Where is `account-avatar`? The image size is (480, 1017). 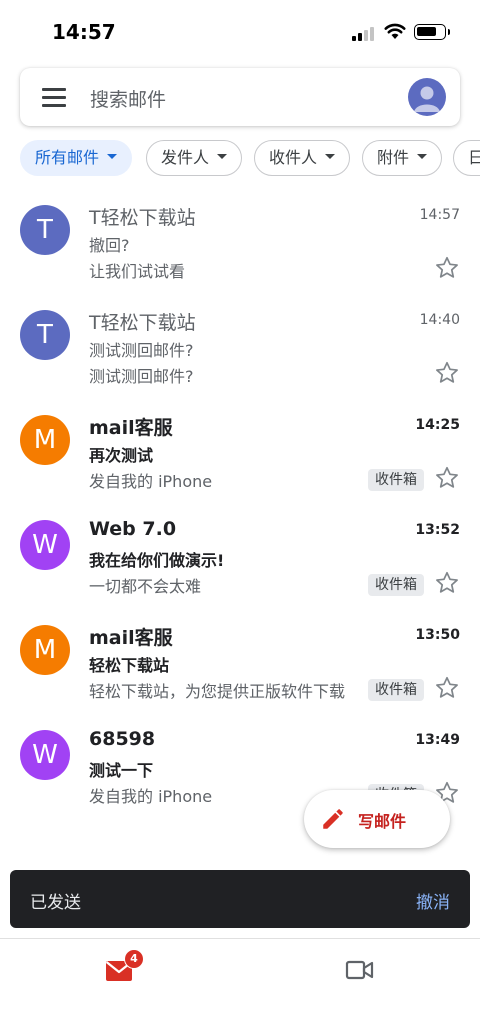
account-avatar is located at coordinates (427, 97).